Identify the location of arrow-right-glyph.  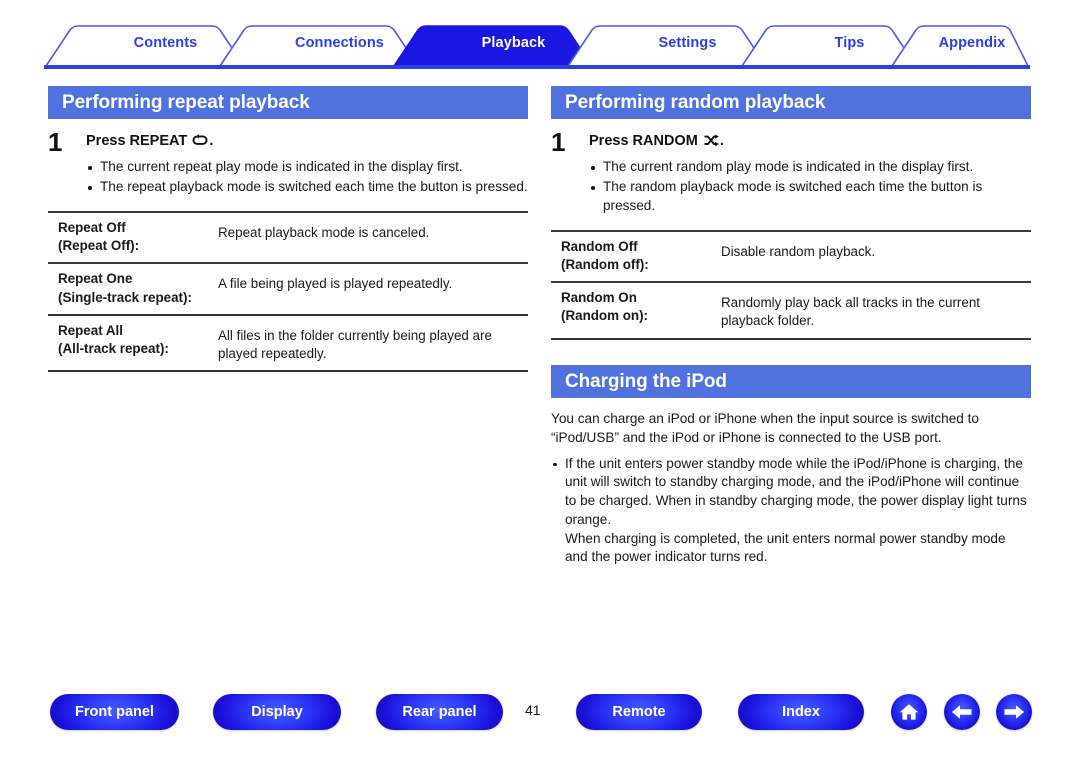
(1014, 712).